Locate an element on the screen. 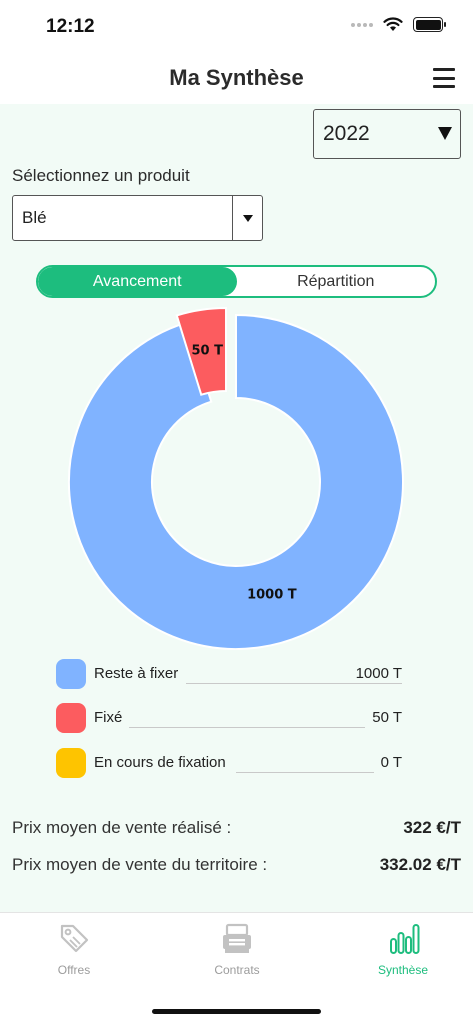 The width and height of the screenshot is (473, 1024). year-value: 2022 is located at coordinates (346, 133).